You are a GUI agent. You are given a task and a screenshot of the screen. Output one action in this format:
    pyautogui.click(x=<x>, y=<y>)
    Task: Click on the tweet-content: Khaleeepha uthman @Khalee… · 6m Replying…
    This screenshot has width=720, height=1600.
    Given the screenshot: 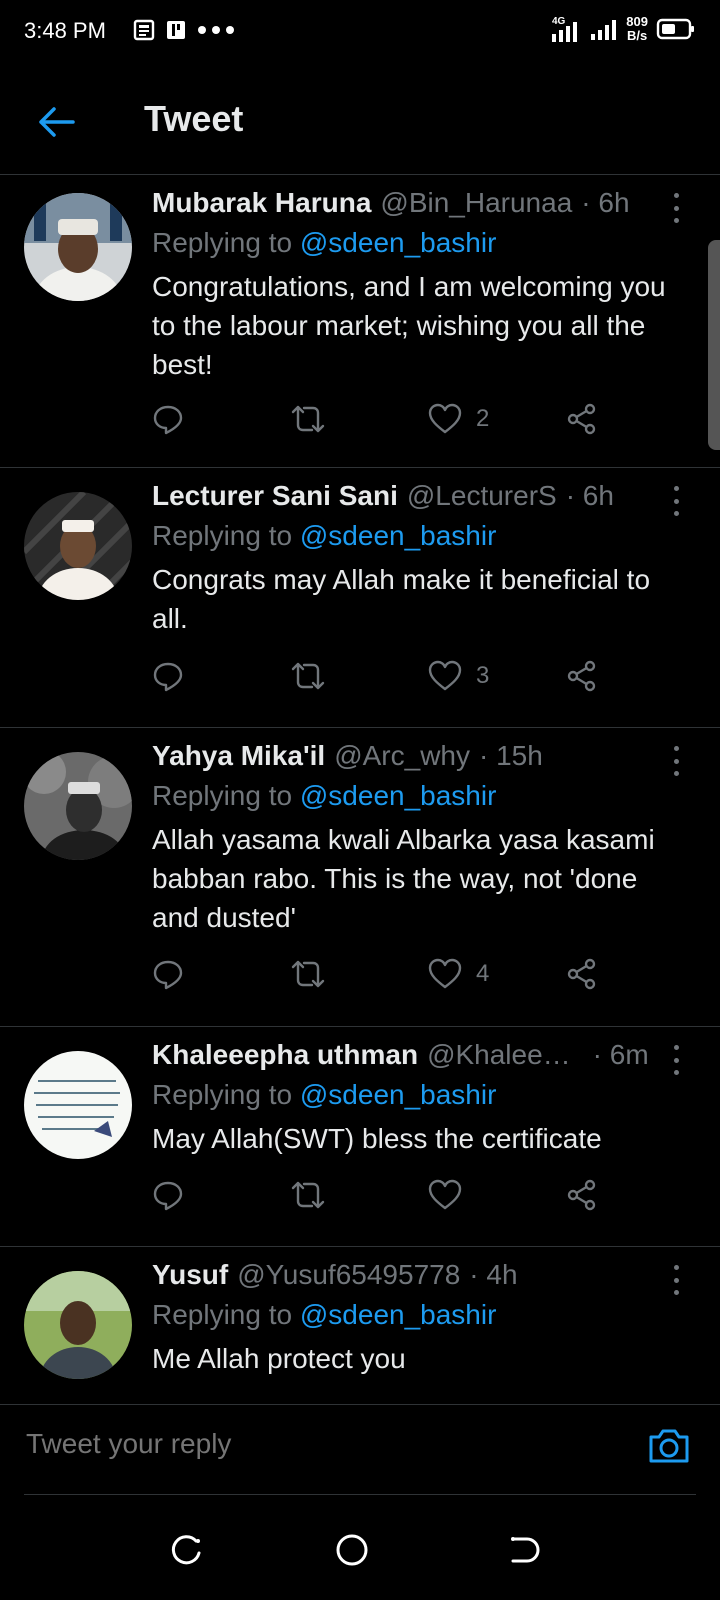 What is the action you would take?
    pyautogui.click(x=418, y=1096)
    